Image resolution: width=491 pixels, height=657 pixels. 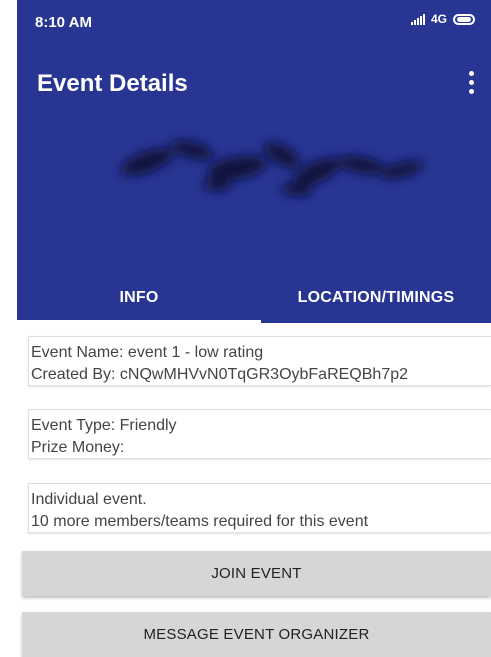 What do you see at coordinates (112, 83) in the screenshot?
I see `page-title: Event Details` at bounding box center [112, 83].